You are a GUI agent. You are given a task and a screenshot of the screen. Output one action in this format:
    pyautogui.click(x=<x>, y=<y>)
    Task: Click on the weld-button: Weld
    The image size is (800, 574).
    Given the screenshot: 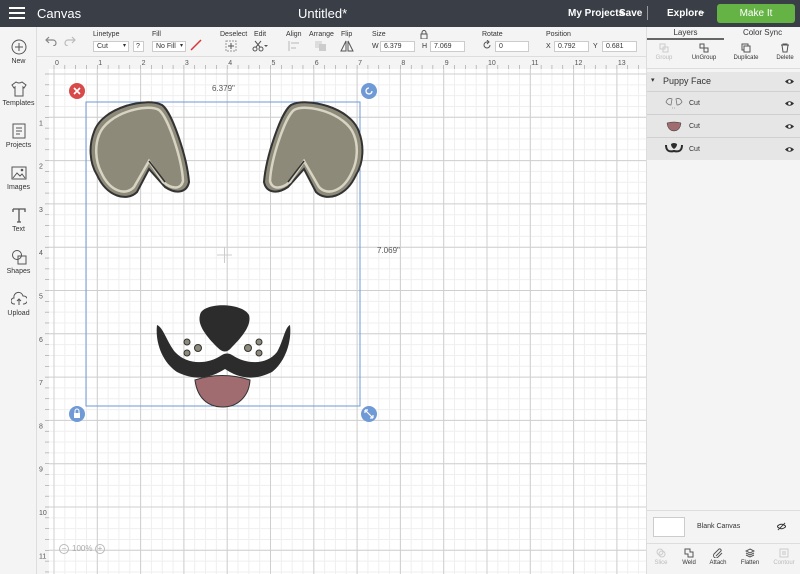 What is the action you would take?
    pyautogui.click(x=689, y=557)
    